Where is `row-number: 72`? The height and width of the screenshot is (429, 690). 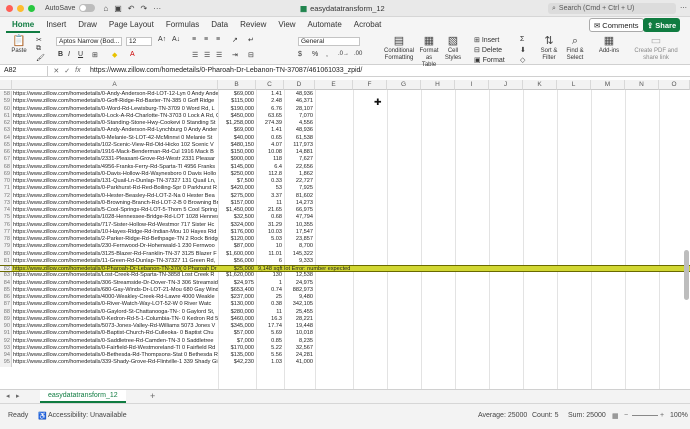 row-number: 72 is located at coordinates (6, 196).